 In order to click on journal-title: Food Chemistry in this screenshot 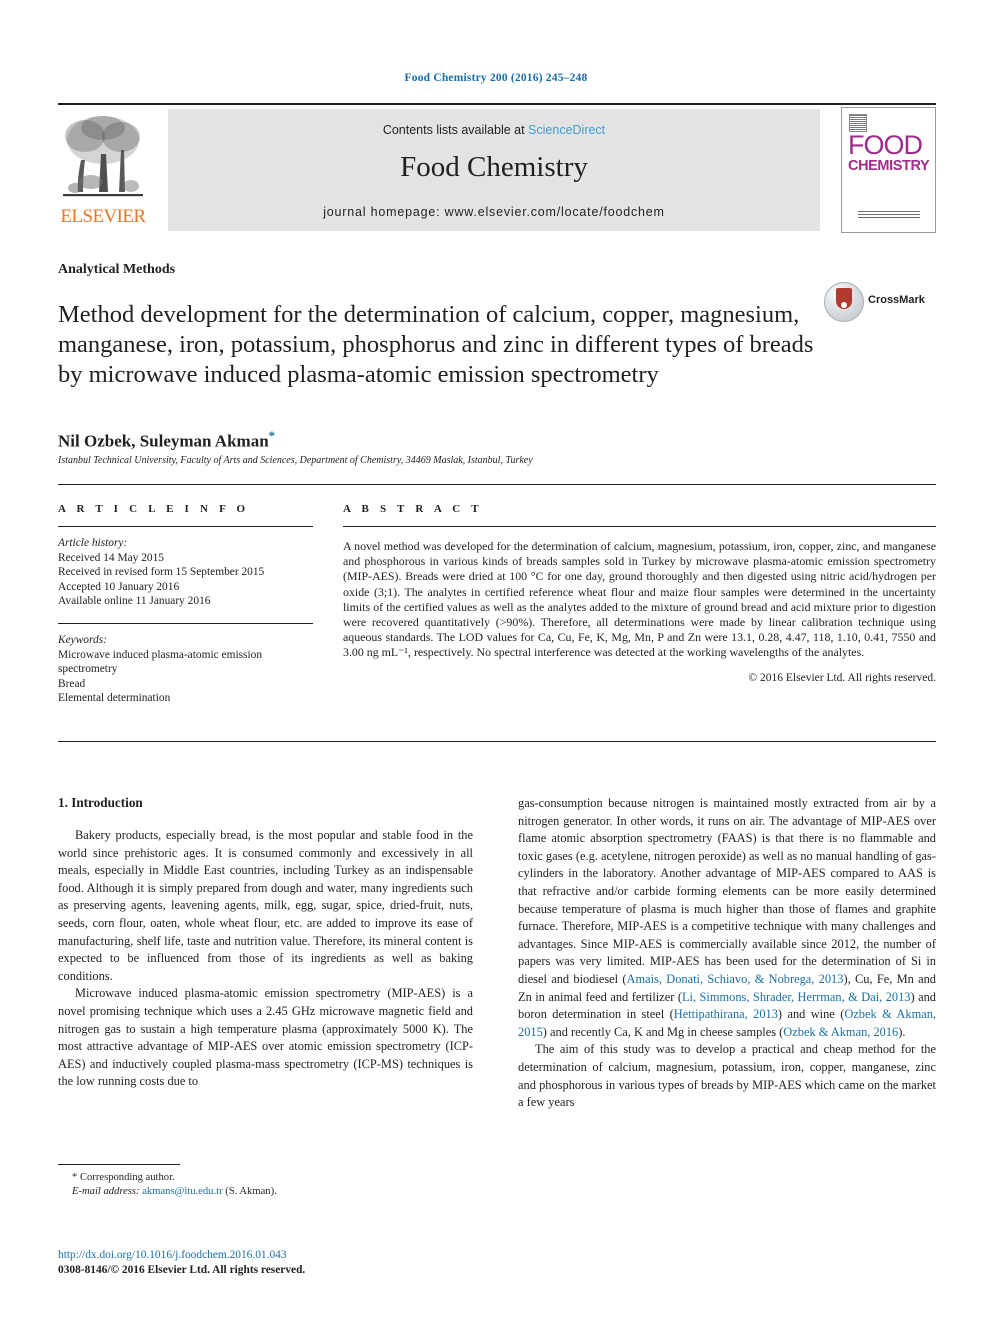, I will do `click(494, 167)`.